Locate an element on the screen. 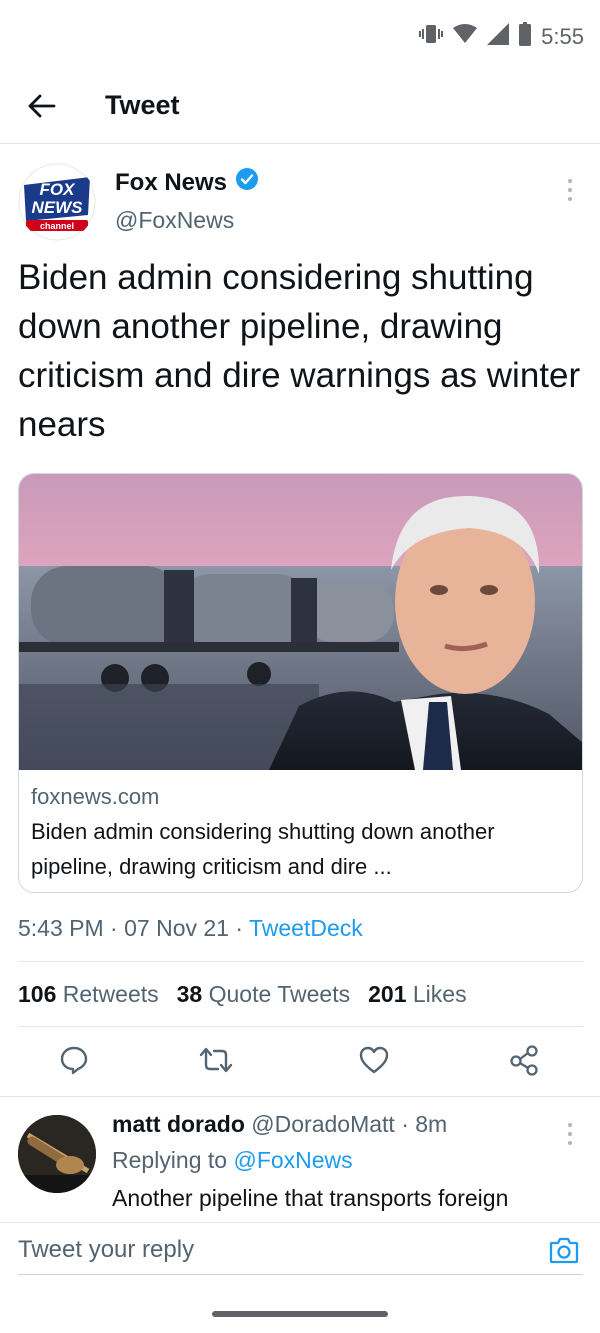 The width and height of the screenshot is (600, 1333). verified-badge-icon is located at coordinates (247, 182).